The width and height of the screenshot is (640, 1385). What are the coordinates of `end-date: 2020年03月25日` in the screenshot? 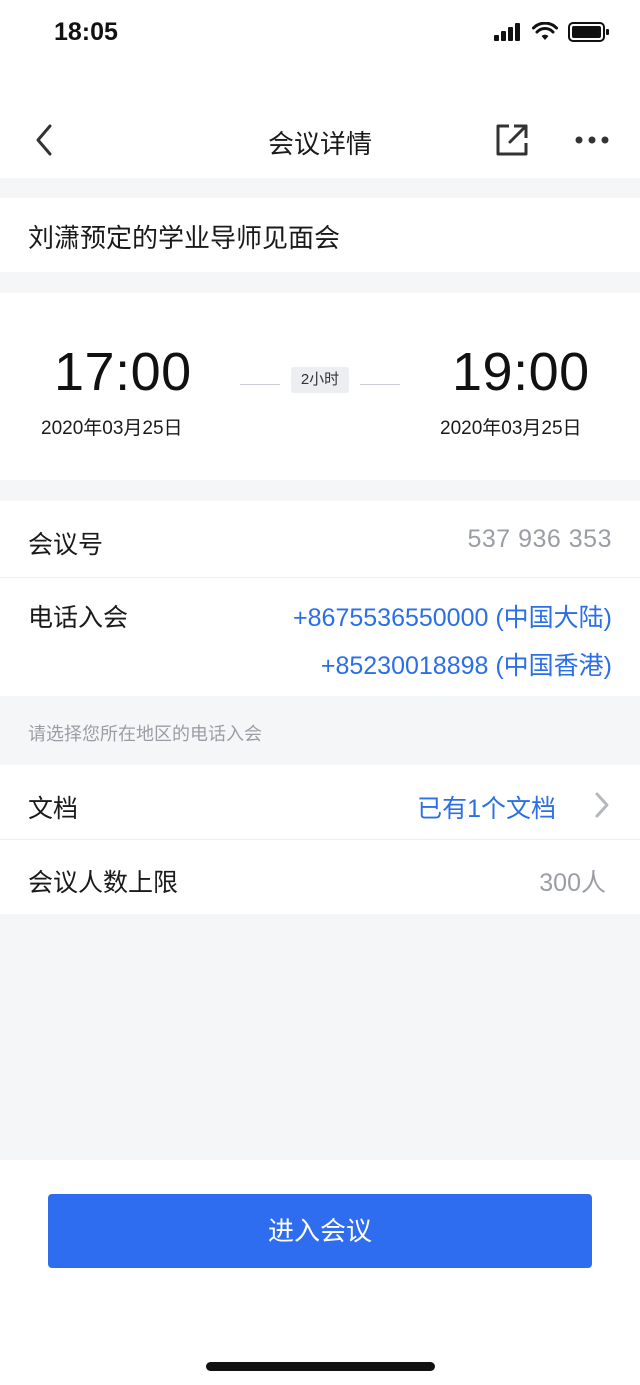 It's located at (511, 428).